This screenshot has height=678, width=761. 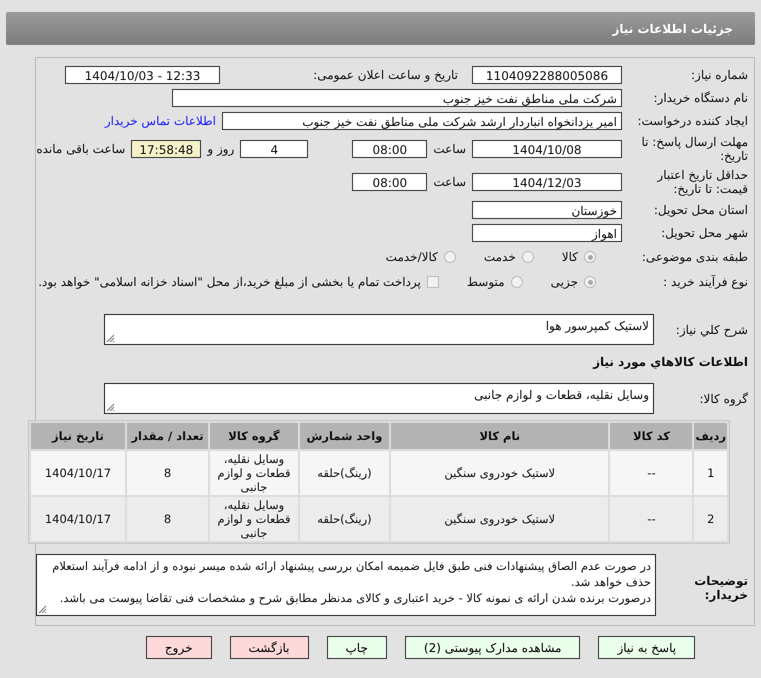 I want to click on input-field: 4, so click(x=274, y=149).